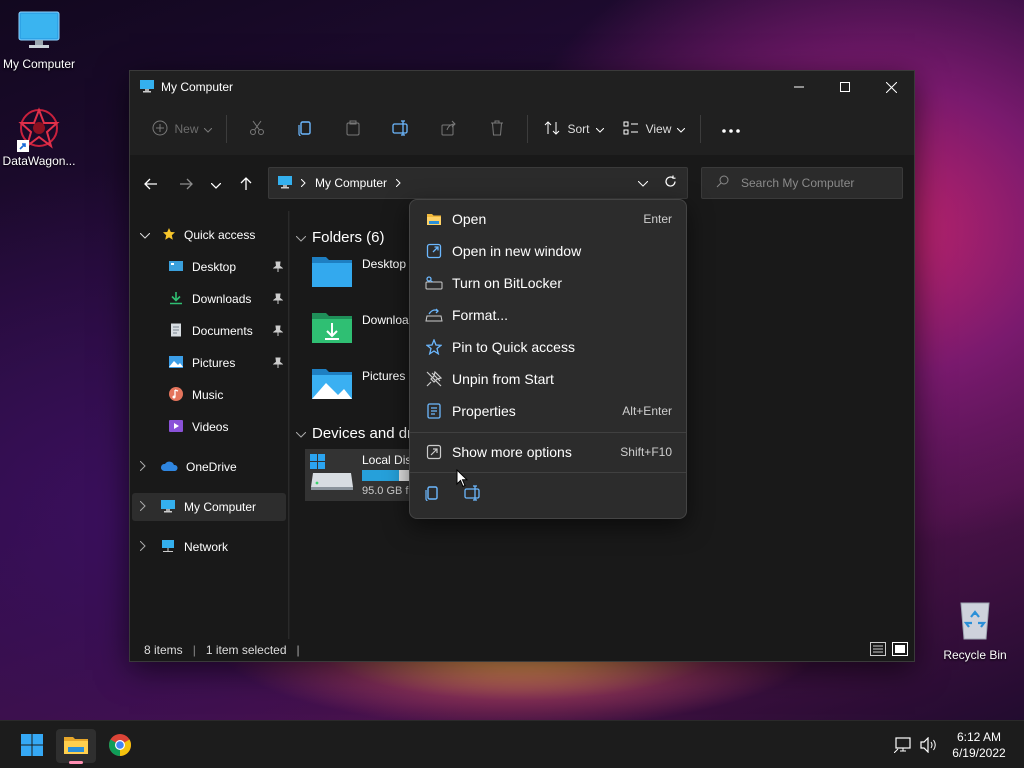 This screenshot has height=768, width=1024. What do you see at coordinates (549, 411) in the screenshot?
I see `menu-item-properties: Properties Alt+Enter` at bounding box center [549, 411].